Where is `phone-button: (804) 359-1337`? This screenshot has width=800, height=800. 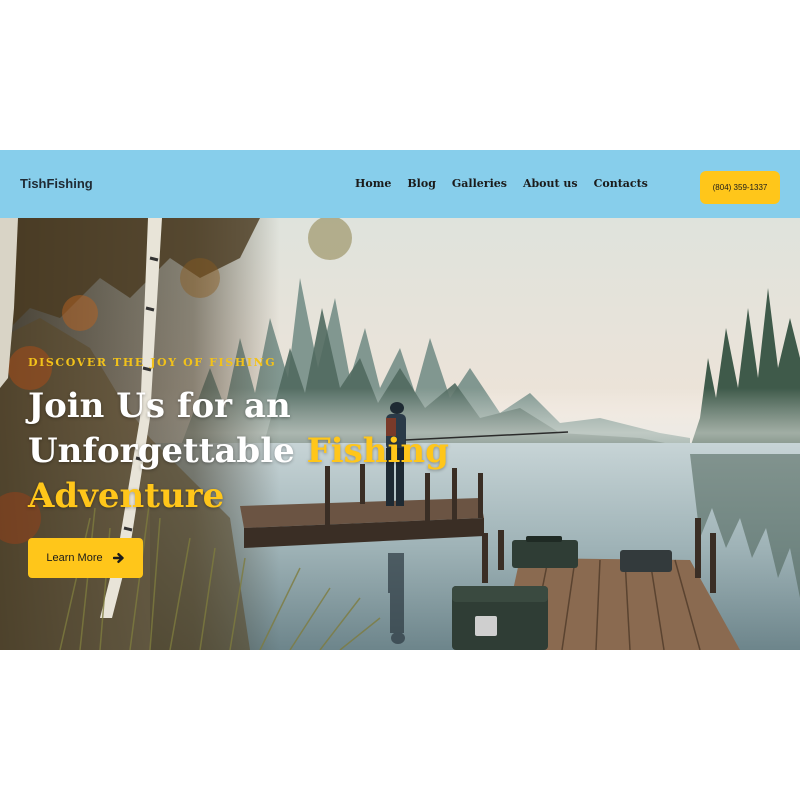
phone-button: (804) 359-1337 is located at coordinates (740, 187).